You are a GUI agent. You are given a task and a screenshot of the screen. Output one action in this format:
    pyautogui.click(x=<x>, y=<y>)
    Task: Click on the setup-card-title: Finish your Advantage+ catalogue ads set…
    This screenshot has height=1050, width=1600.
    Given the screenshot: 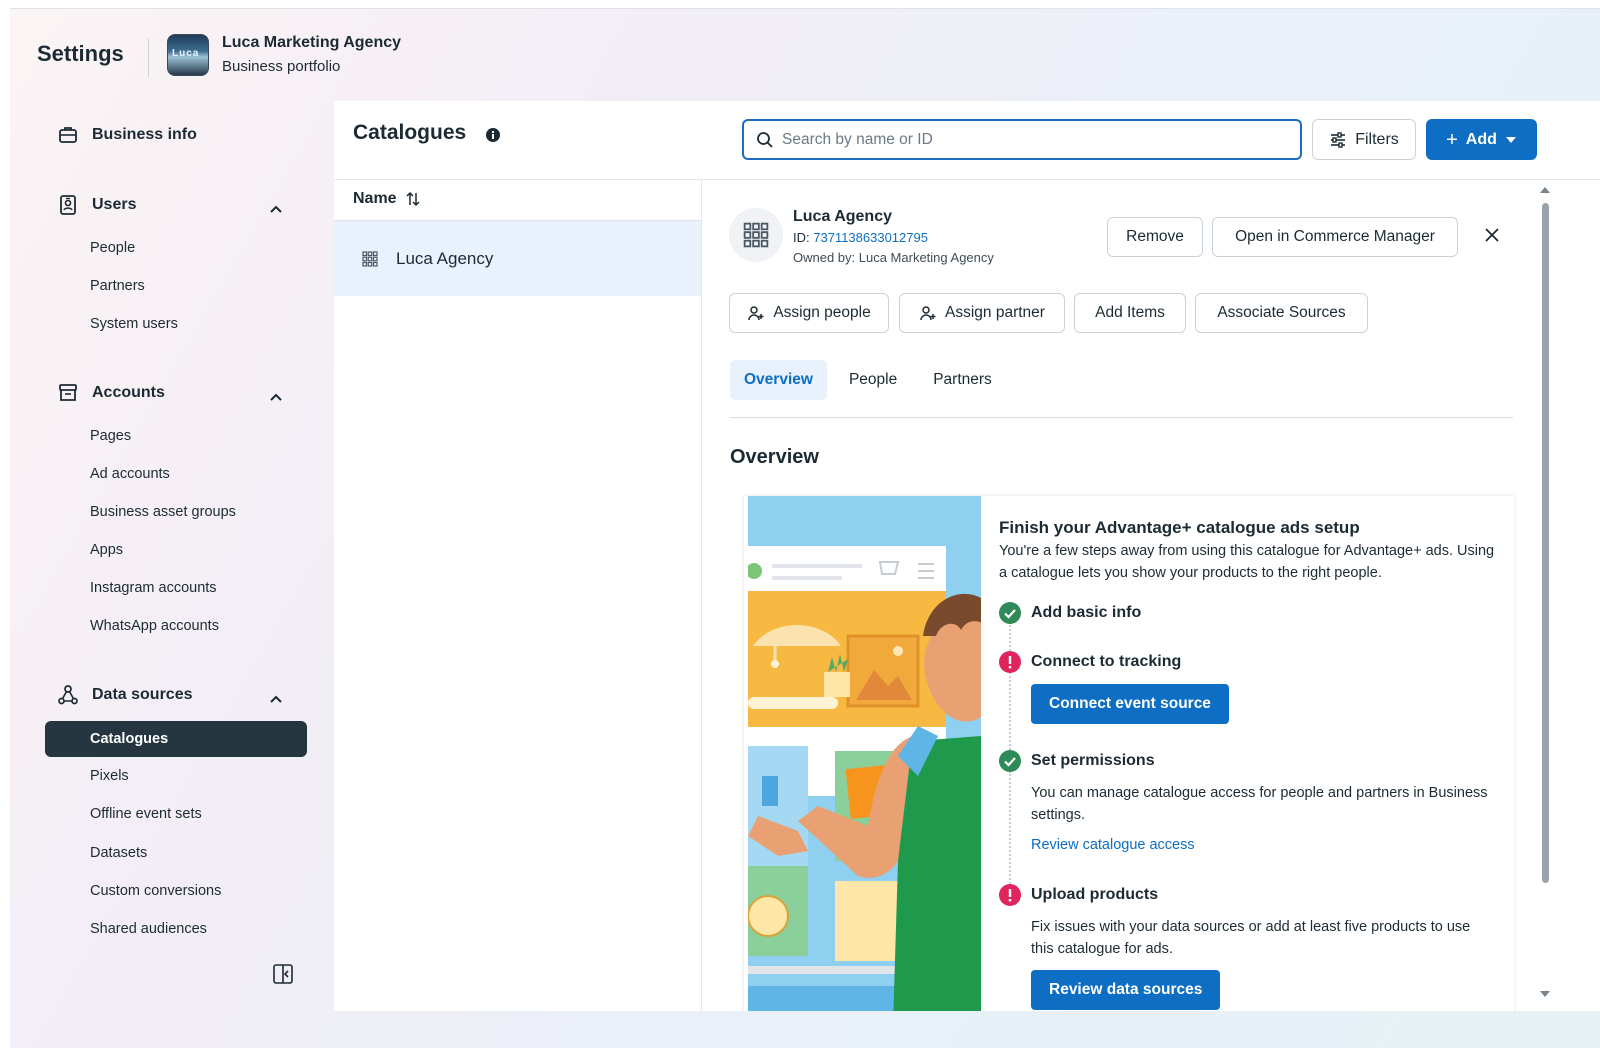 What is the action you would take?
    pyautogui.click(x=1179, y=527)
    